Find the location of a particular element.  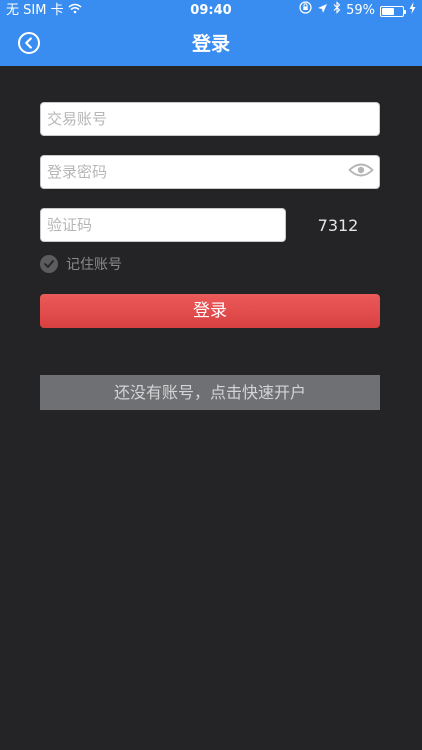

password-input is located at coordinates (210, 172).